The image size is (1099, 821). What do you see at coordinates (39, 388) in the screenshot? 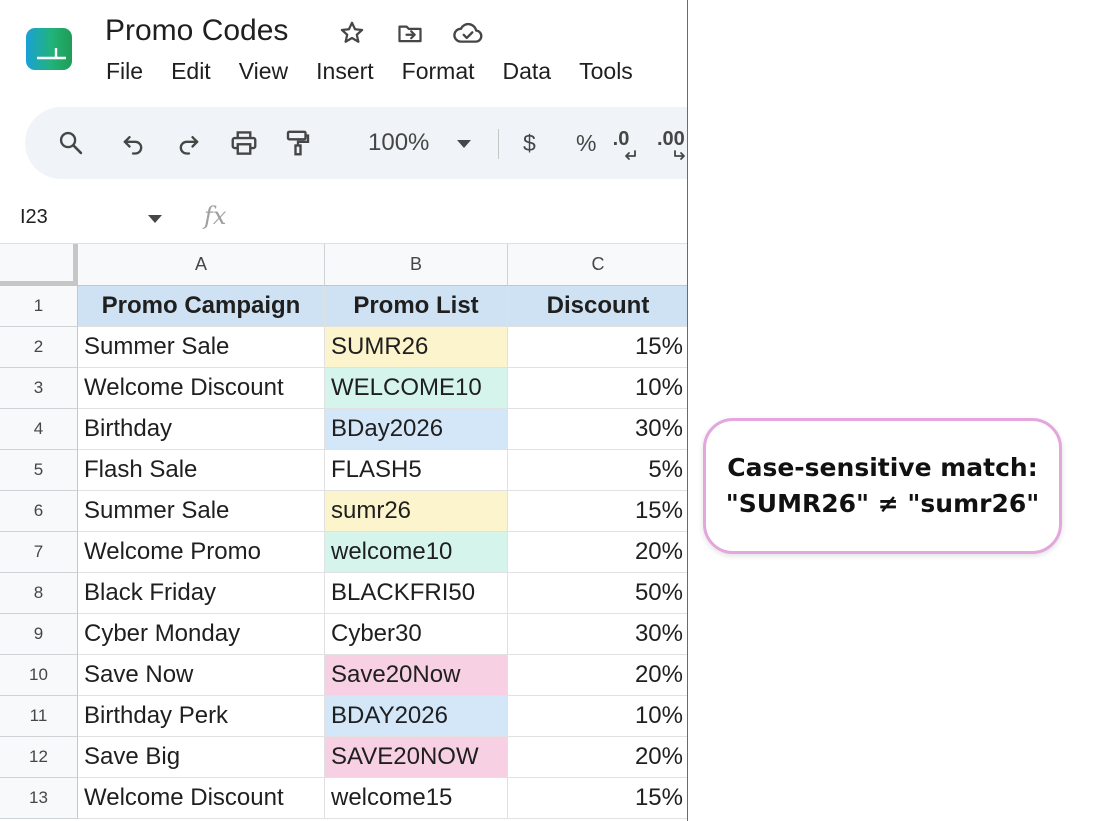
I see `row-header-3: 3` at bounding box center [39, 388].